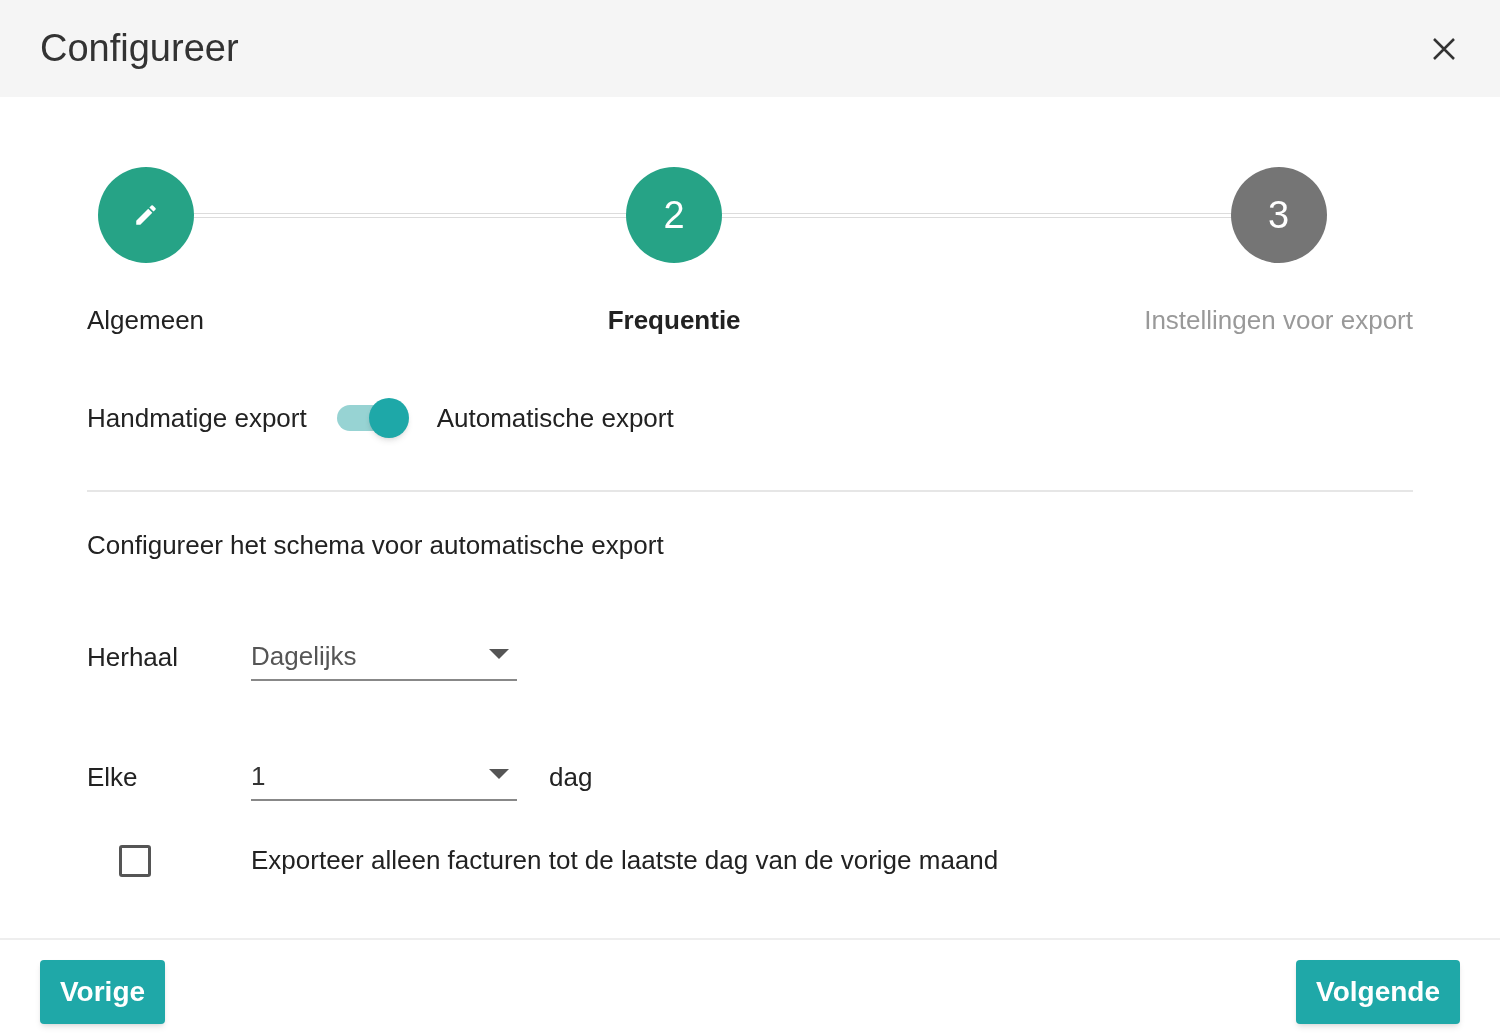  I want to click on close-icon, so click(1444, 48).